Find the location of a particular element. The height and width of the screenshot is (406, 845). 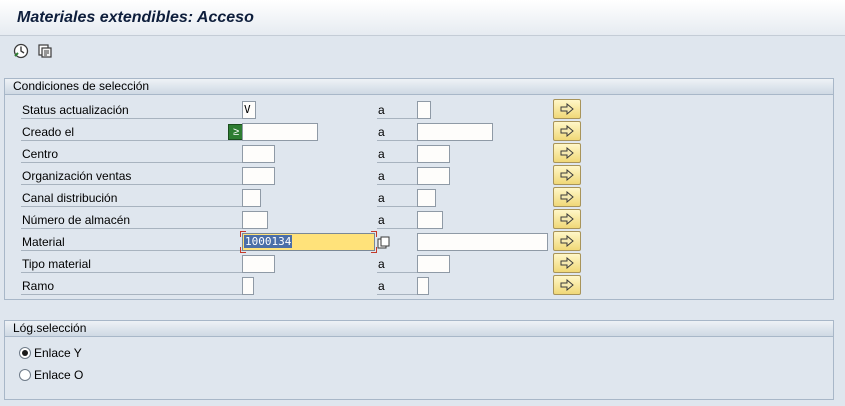

created-from-field is located at coordinates (280, 132).